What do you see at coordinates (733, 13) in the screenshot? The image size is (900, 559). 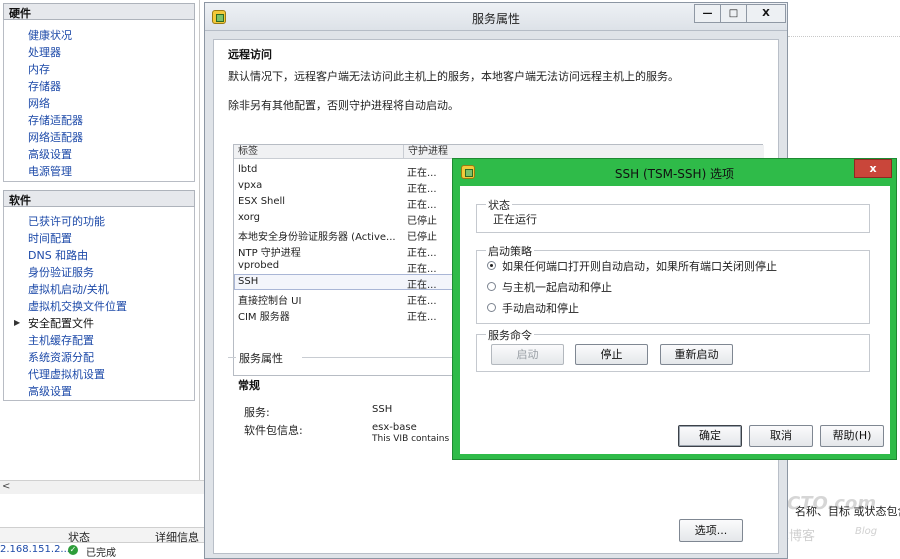 I see `maximize-button: □` at bounding box center [733, 13].